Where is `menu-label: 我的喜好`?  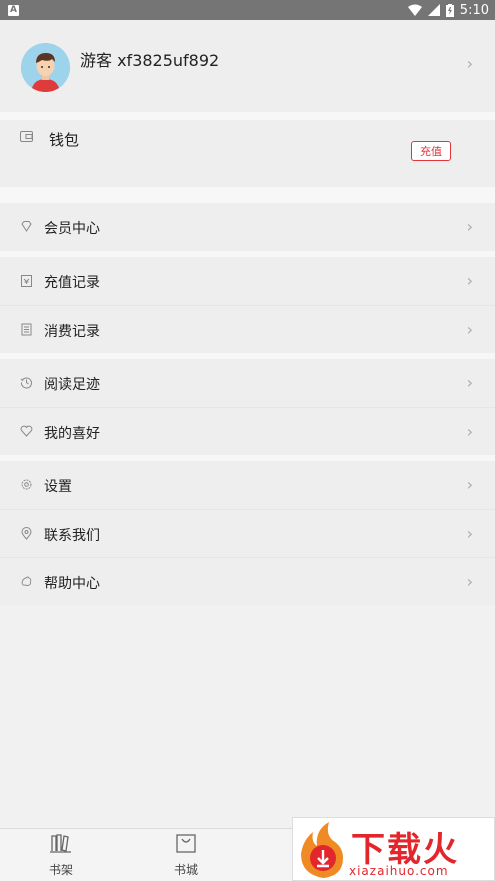 menu-label: 我的喜好 is located at coordinates (72, 434).